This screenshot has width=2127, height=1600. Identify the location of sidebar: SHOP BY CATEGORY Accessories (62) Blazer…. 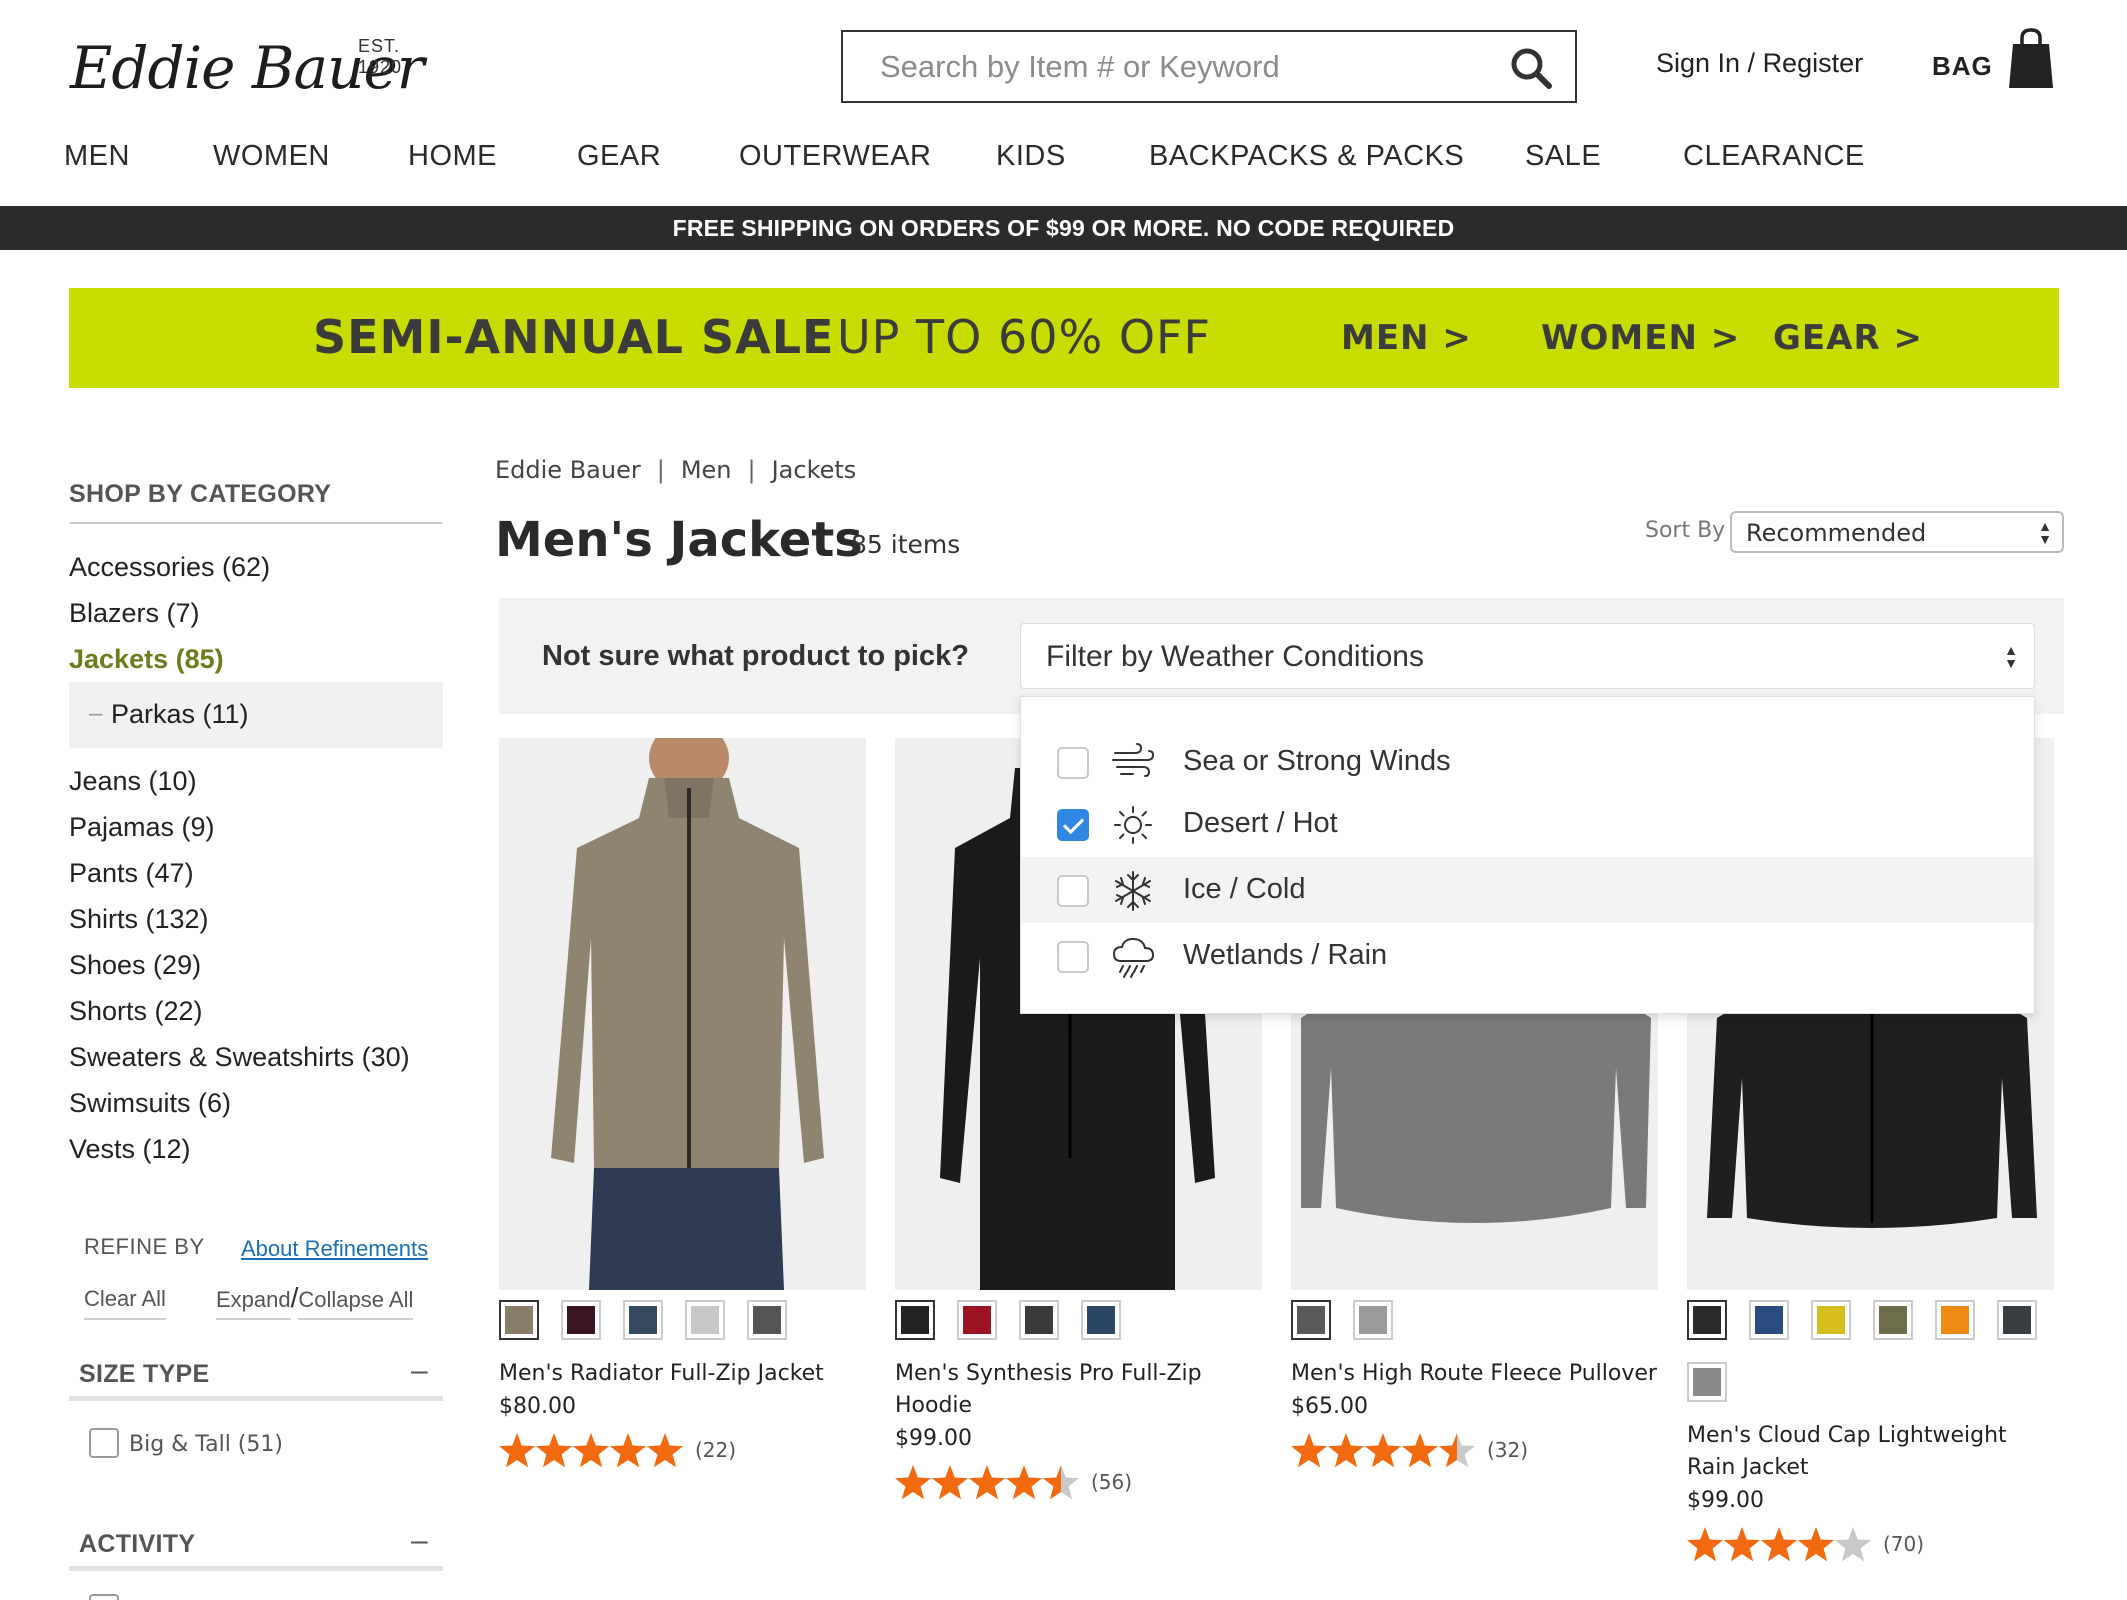
(256, 1035).